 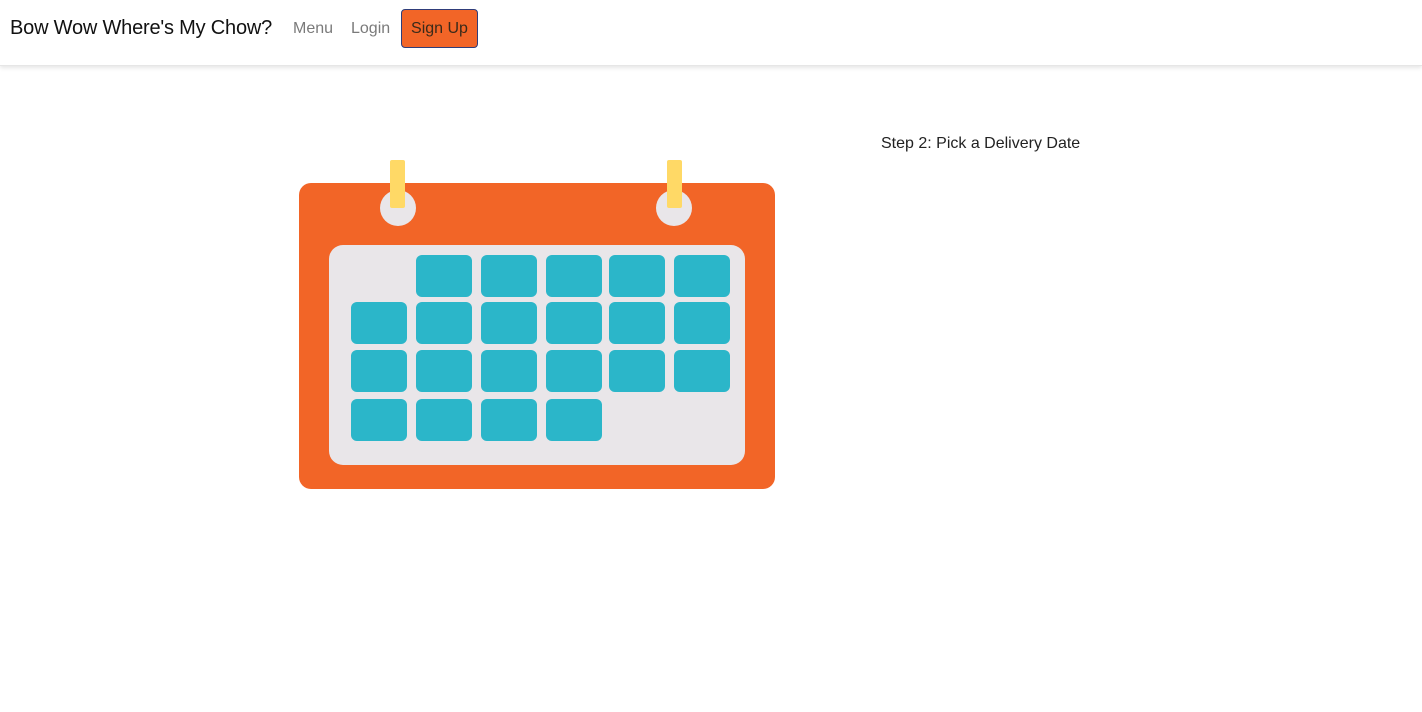 What do you see at coordinates (370, 29) in the screenshot?
I see `nav-link-login: Login` at bounding box center [370, 29].